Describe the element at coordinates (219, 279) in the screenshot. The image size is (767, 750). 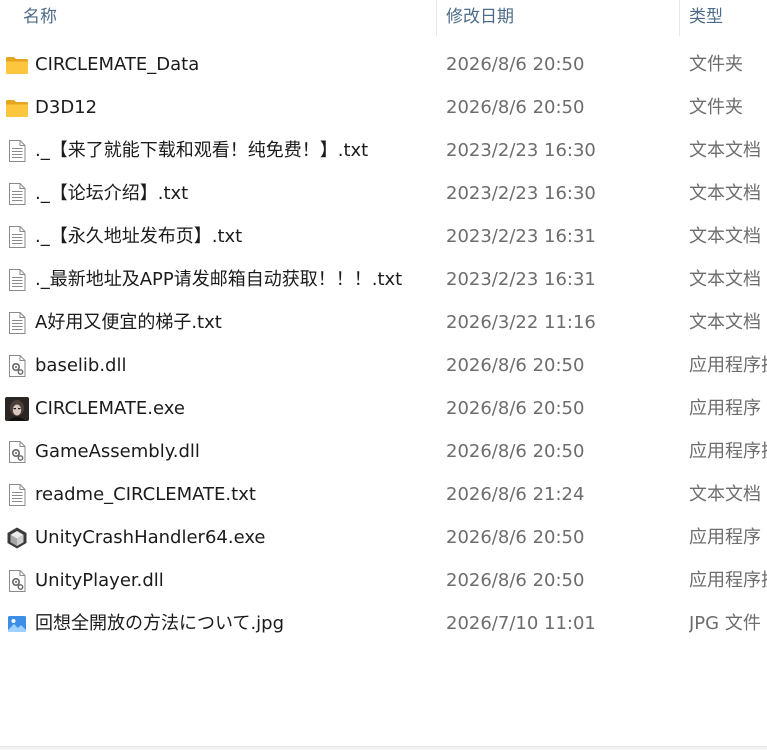
I see `file-name: ._最新地址及APP请发邮箱自动获取！！！.txt` at that location.